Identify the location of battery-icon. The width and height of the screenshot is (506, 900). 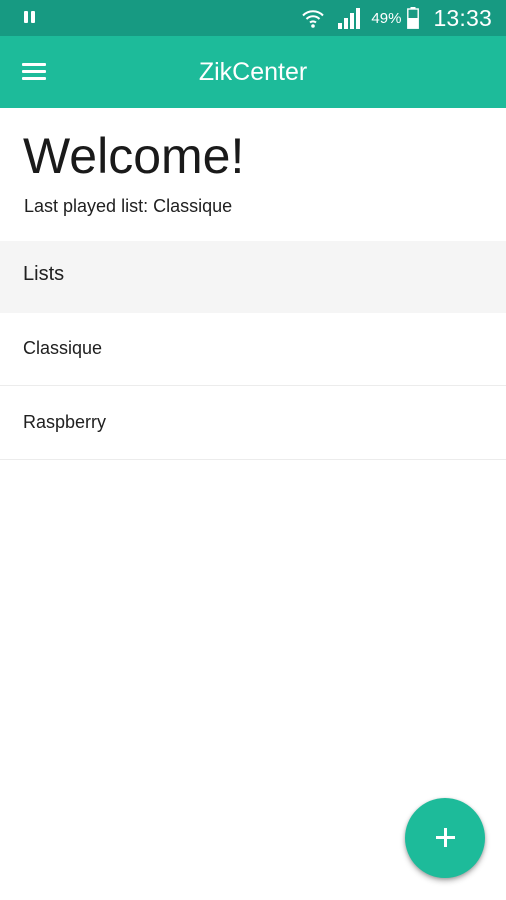
(413, 18).